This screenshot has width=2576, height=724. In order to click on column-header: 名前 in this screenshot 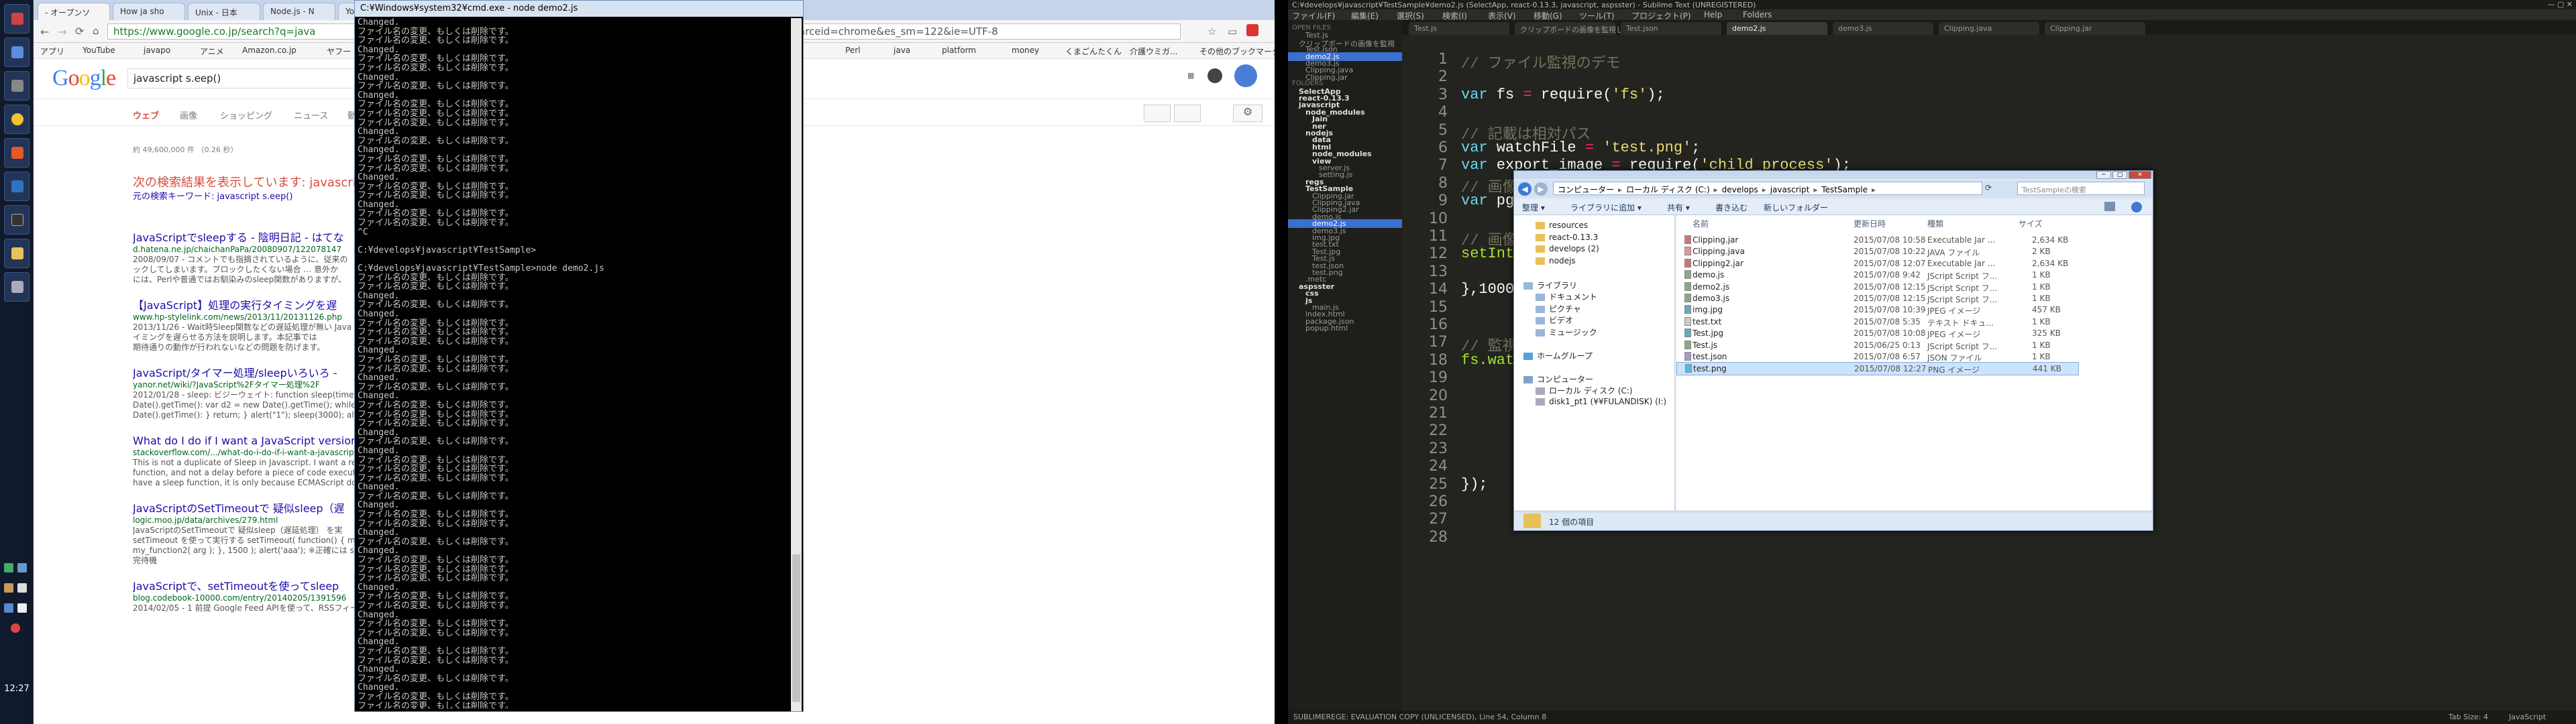, I will do `click(1701, 223)`.